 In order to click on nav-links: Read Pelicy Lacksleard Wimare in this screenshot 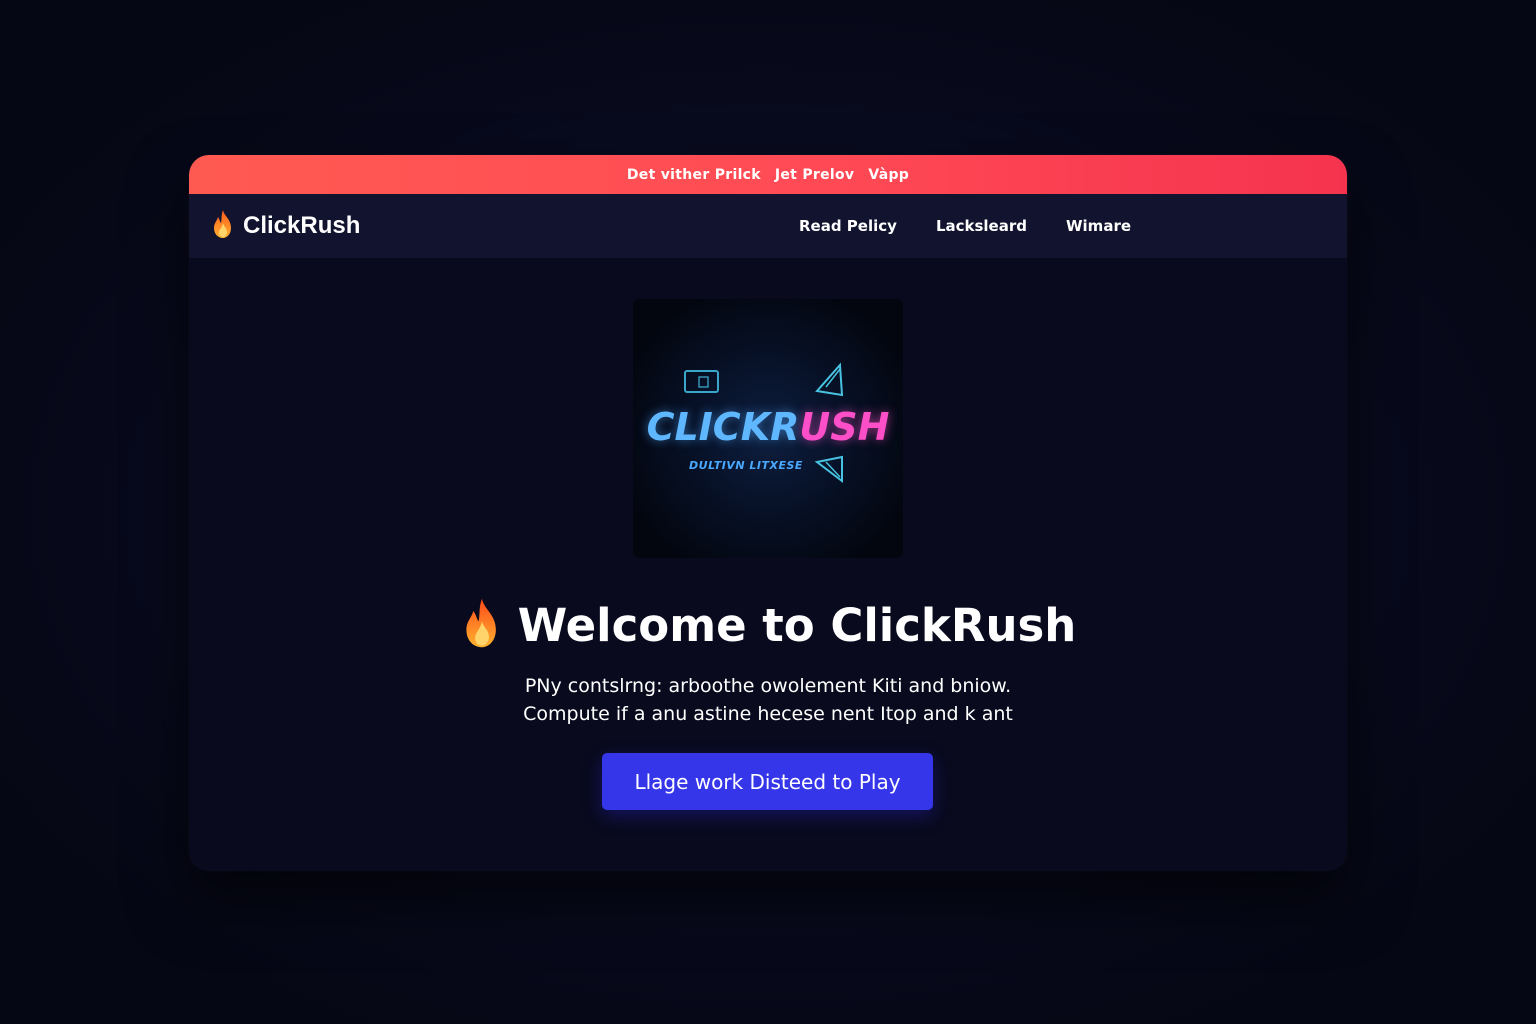, I will do `click(965, 226)`.